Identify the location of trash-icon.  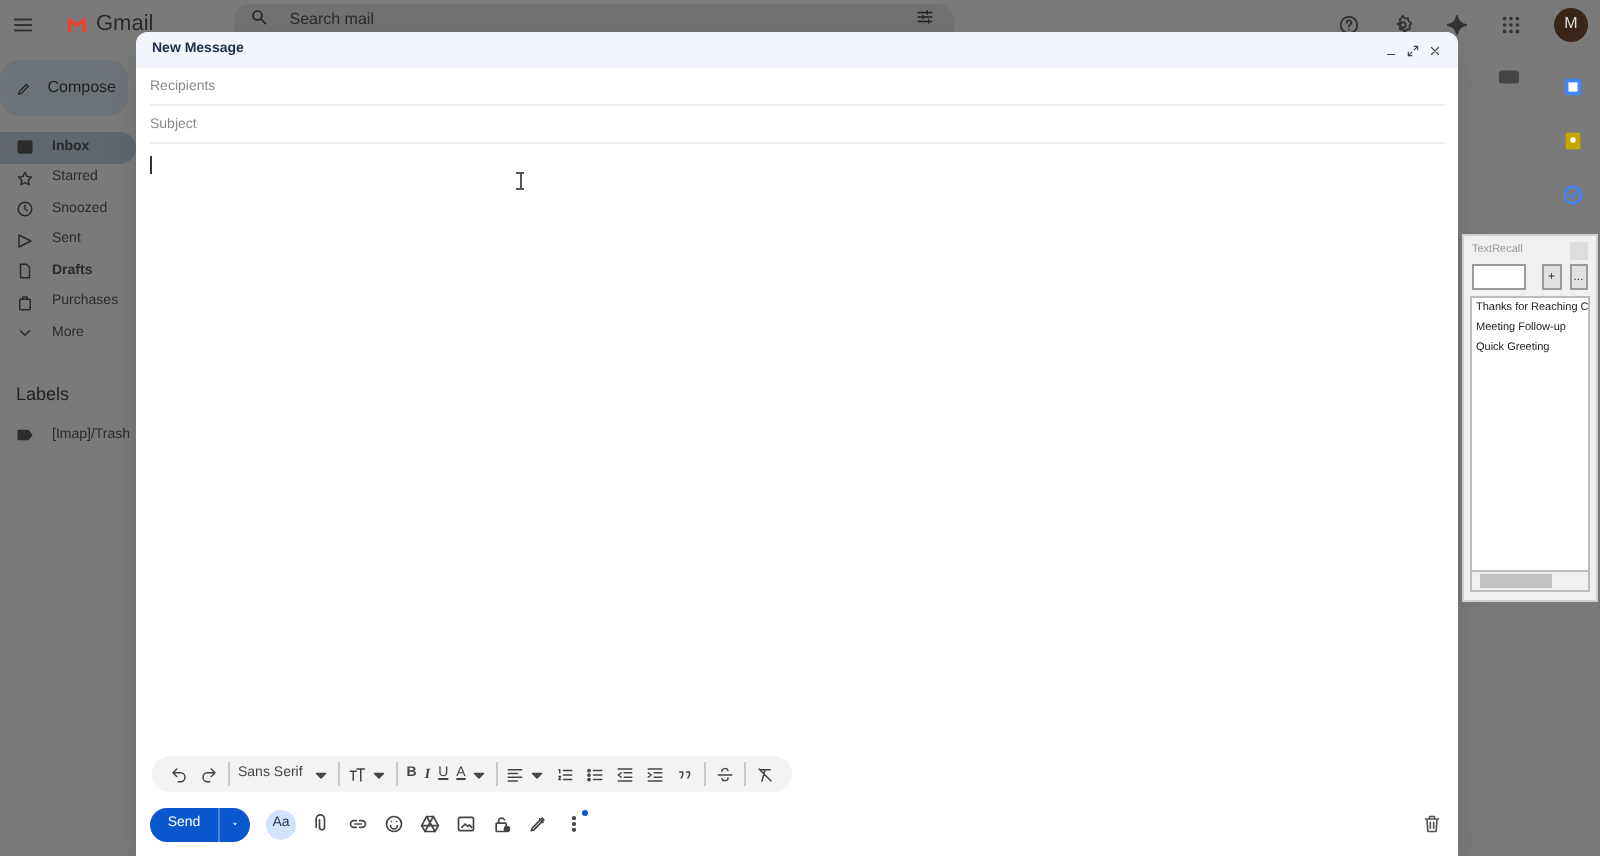
(1432, 824).